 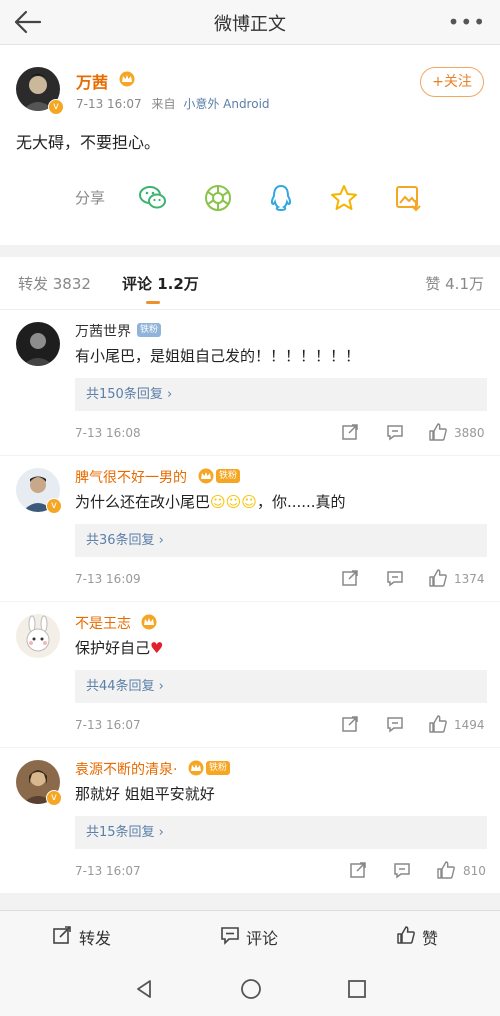 I want to click on comment-text-part: 保护好自己, so click(x=113, y=648).